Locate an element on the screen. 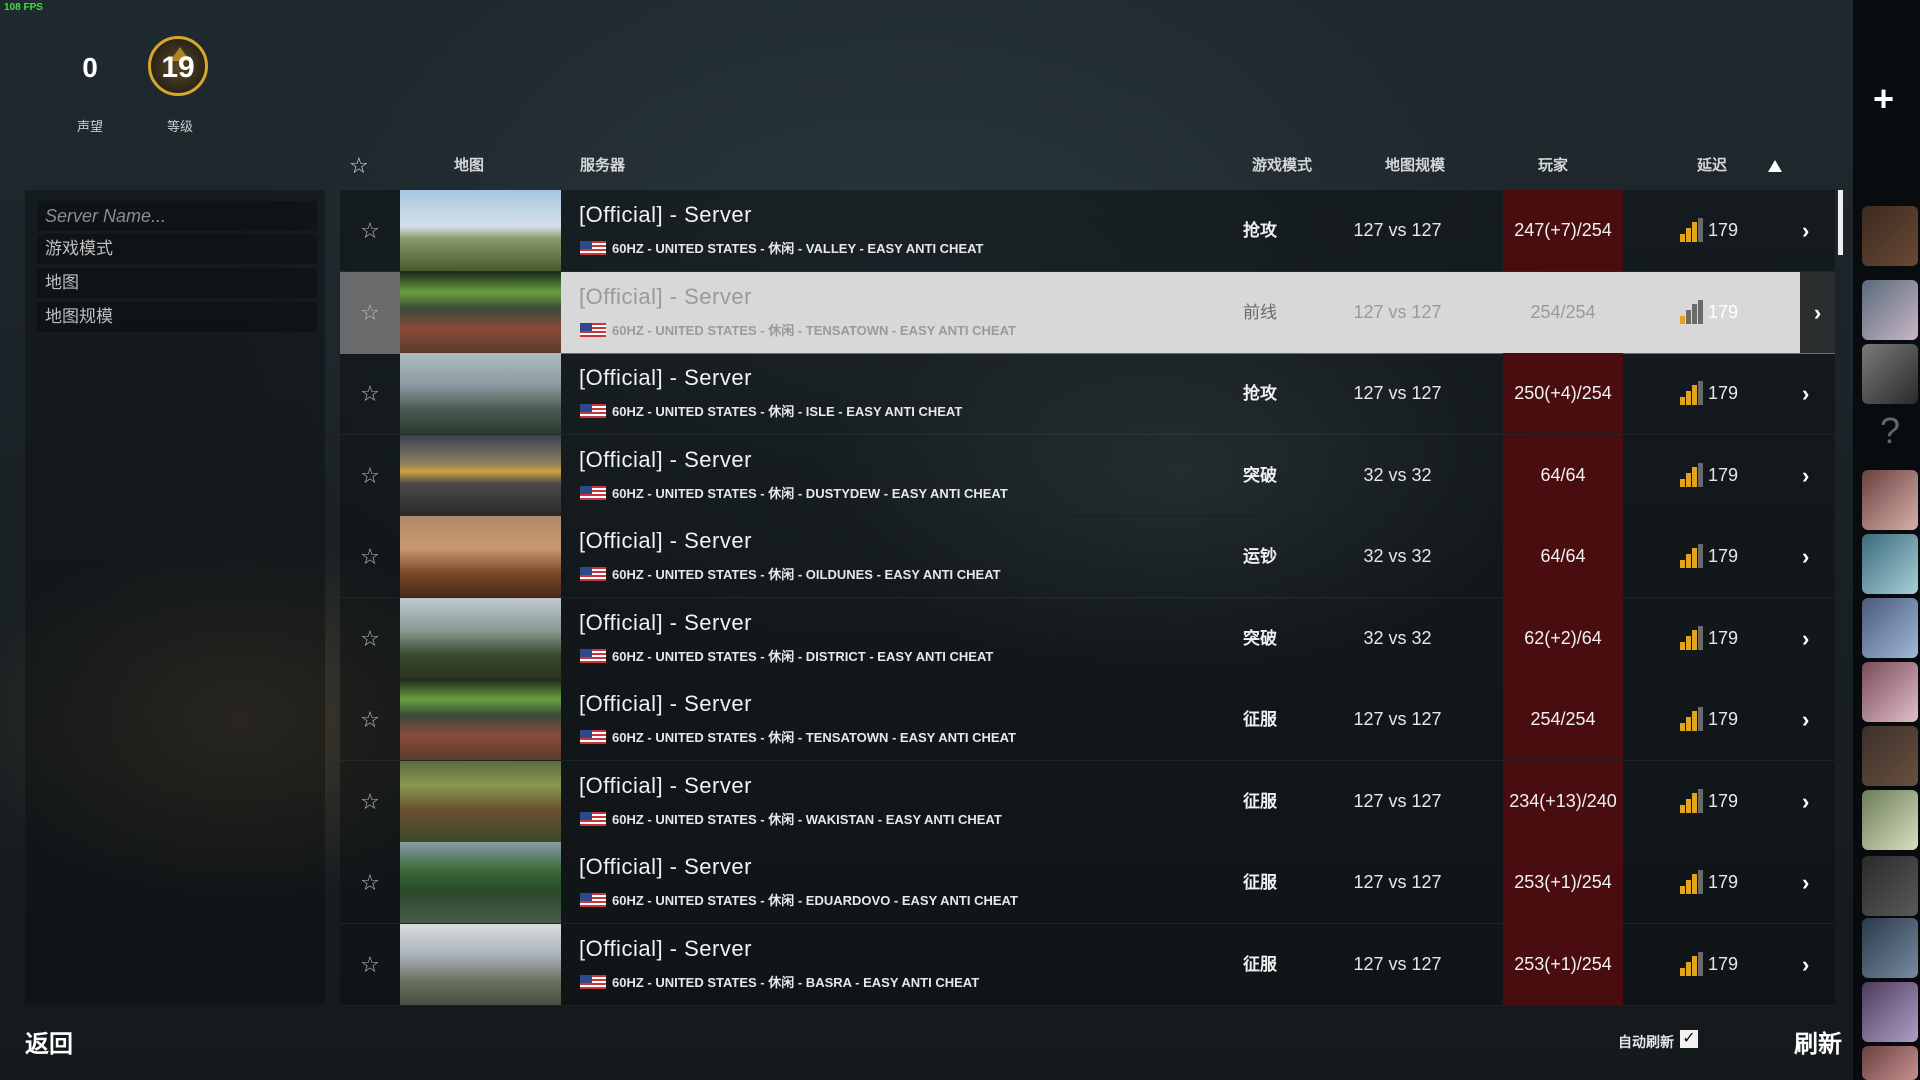 The image size is (1920, 1080). filter-map: 地图 is located at coordinates (177, 283).